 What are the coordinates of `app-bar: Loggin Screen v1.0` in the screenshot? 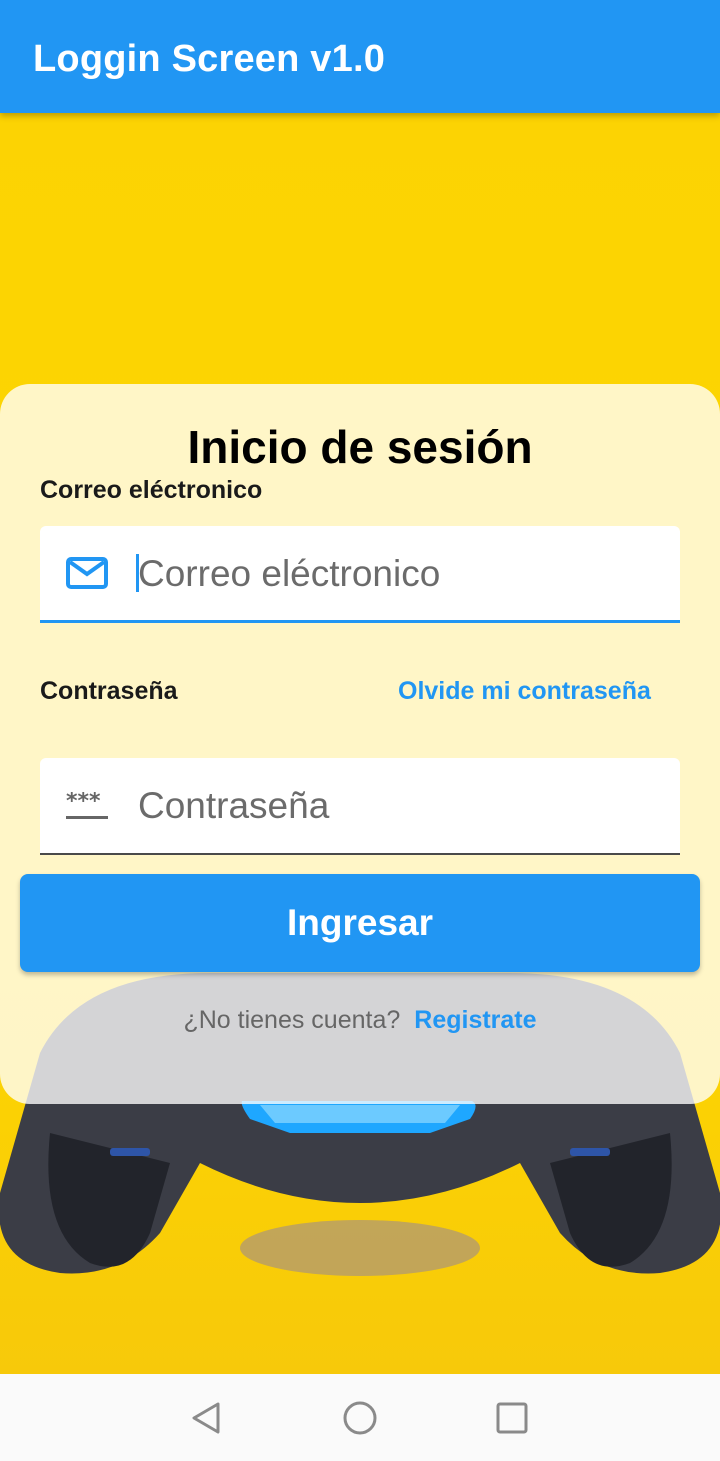 It's located at (360, 56).